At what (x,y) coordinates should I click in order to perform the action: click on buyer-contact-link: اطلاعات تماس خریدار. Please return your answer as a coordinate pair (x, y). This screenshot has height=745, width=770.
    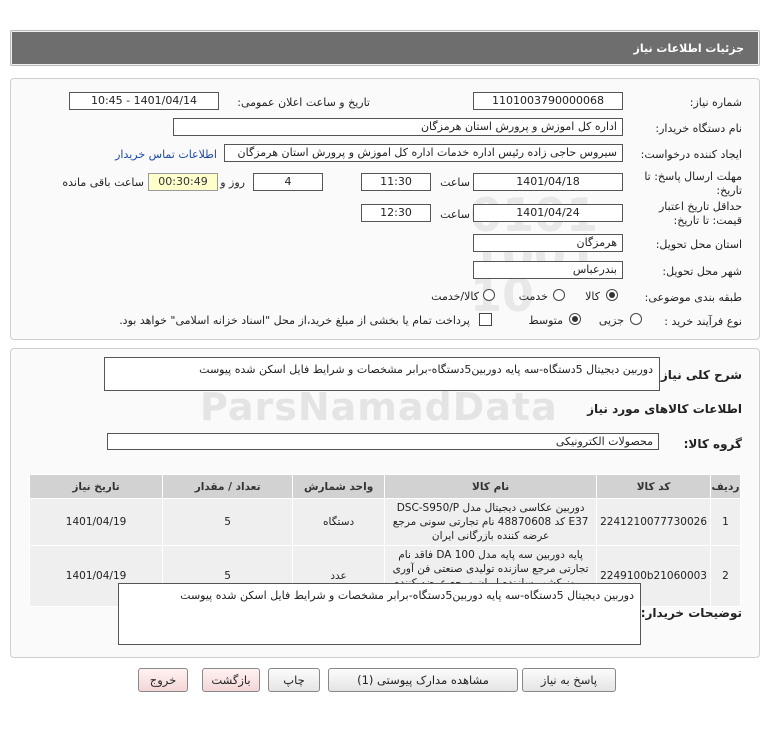
    Looking at the image, I should click on (166, 154).